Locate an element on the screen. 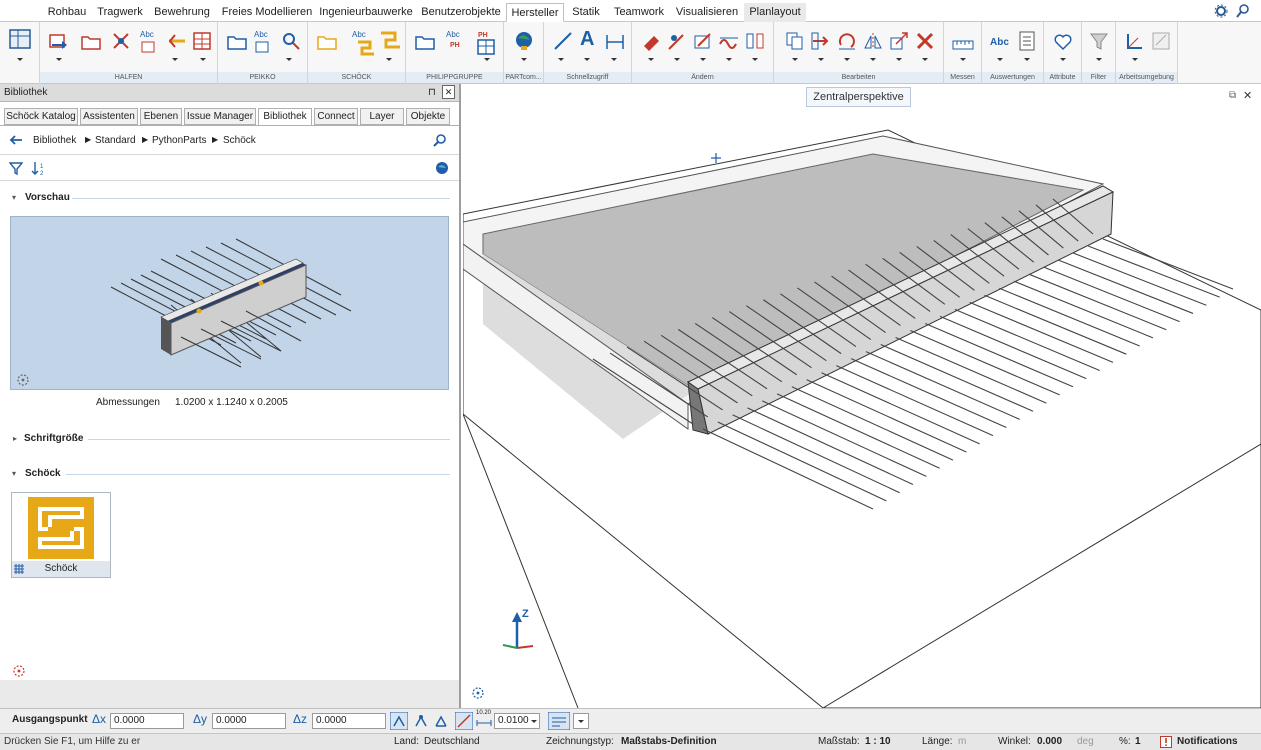 The width and height of the screenshot is (1261, 750). wave-icon is located at coordinates (729, 41).